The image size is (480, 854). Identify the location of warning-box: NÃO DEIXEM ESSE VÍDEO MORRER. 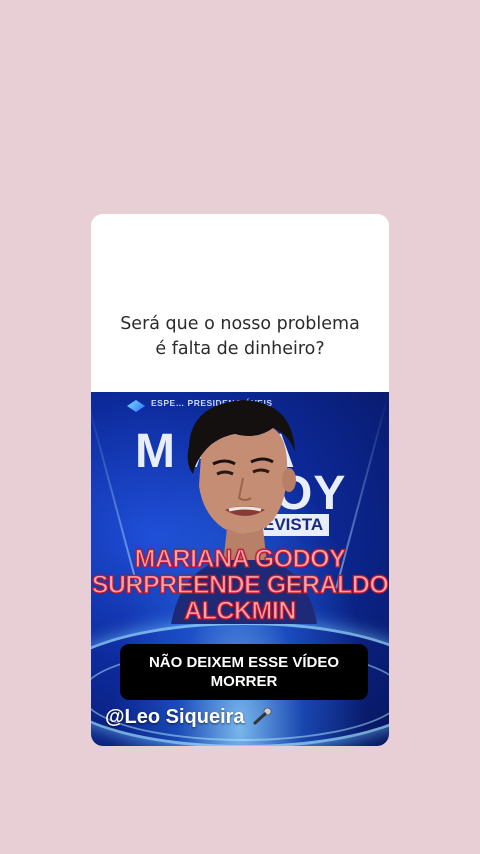
(244, 672).